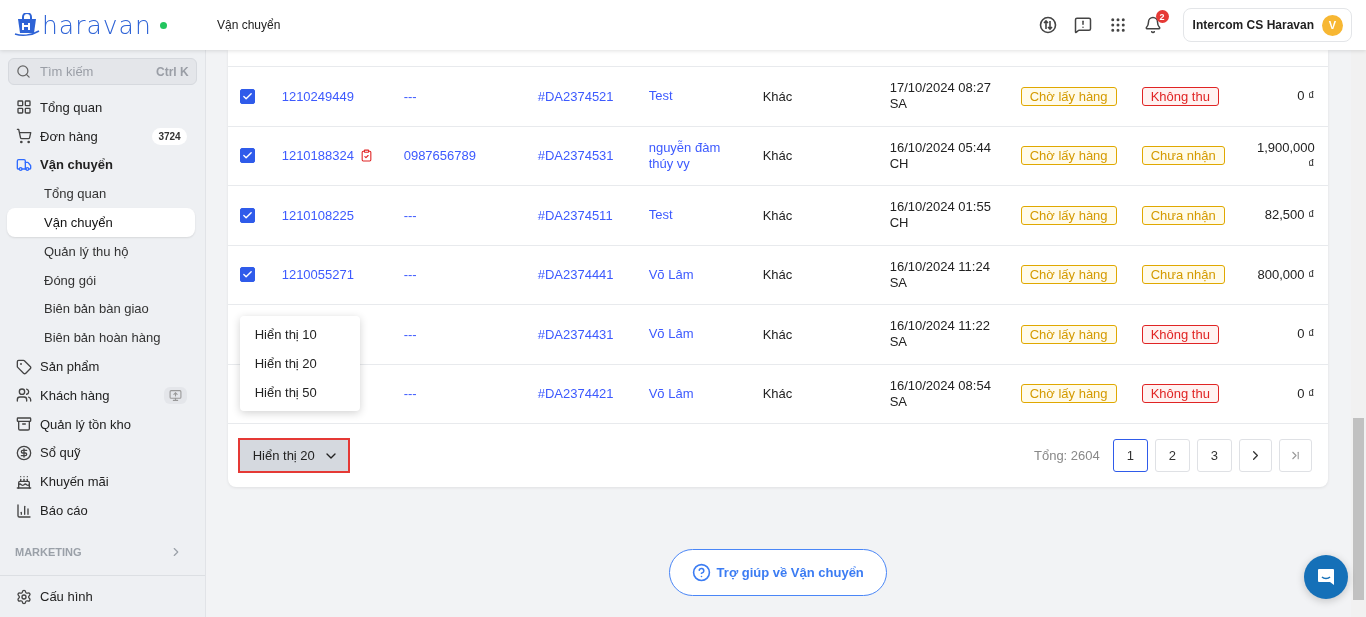  I want to click on date-cell-text: 16/10/2024 11:24 SA, so click(940, 274).